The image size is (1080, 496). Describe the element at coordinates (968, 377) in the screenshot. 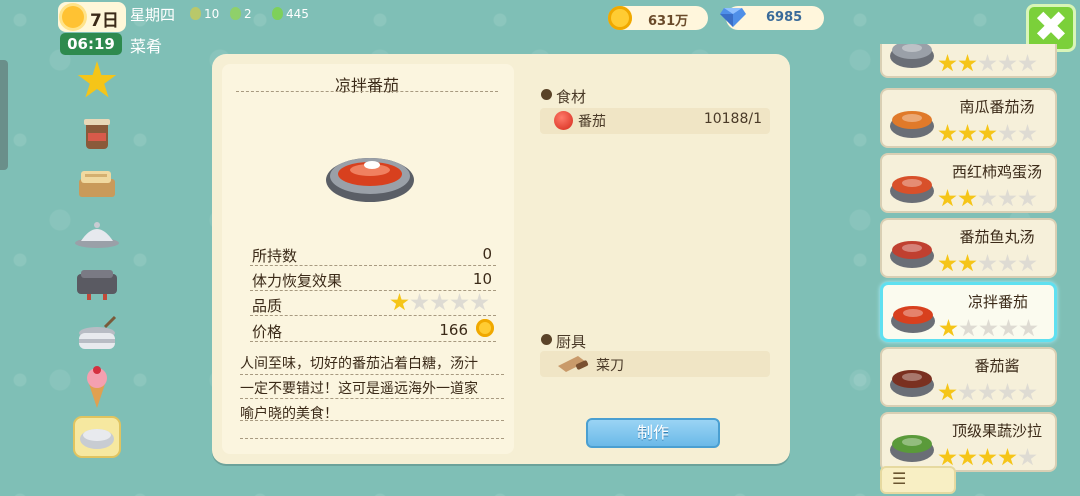

I see `recipe-card: 番茄酱` at that location.